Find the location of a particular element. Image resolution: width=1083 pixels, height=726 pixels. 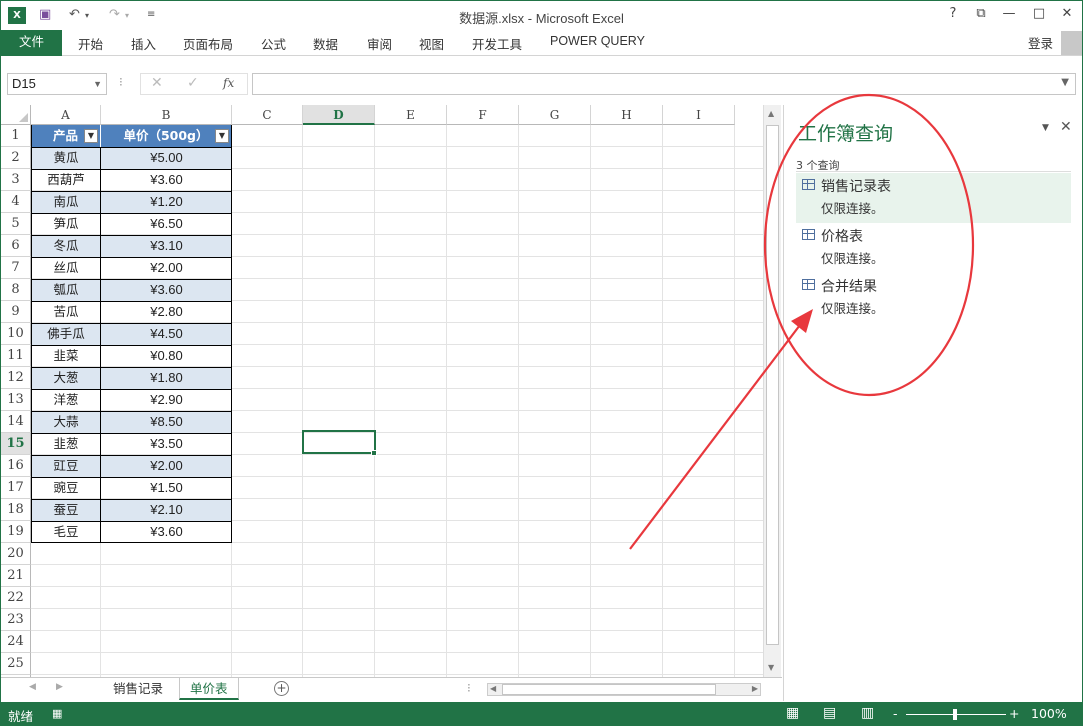

active-cell-d15 is located at coordinates (339, 442).